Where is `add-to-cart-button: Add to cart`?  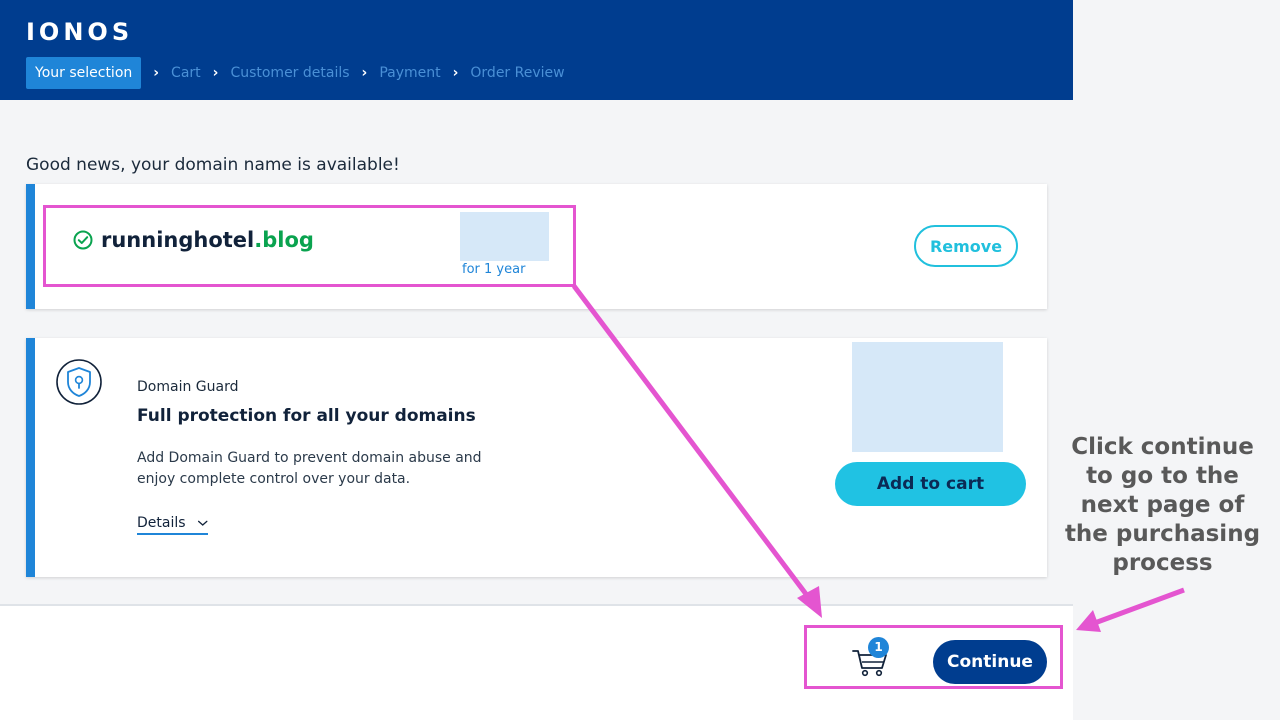
add-to-cart-button: Add to cart is located at coordinates (930, 484).